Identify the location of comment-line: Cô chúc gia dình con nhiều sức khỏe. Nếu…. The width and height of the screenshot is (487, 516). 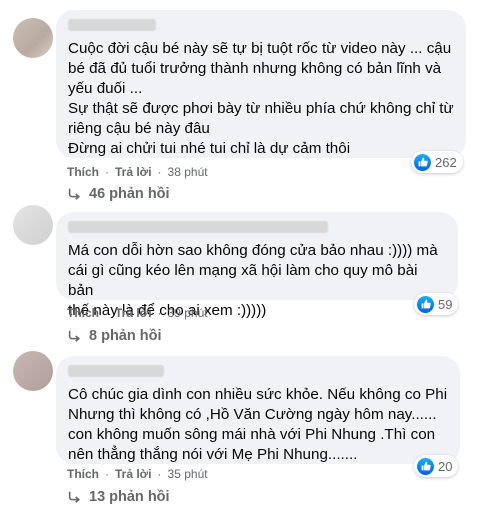
(258, 394).